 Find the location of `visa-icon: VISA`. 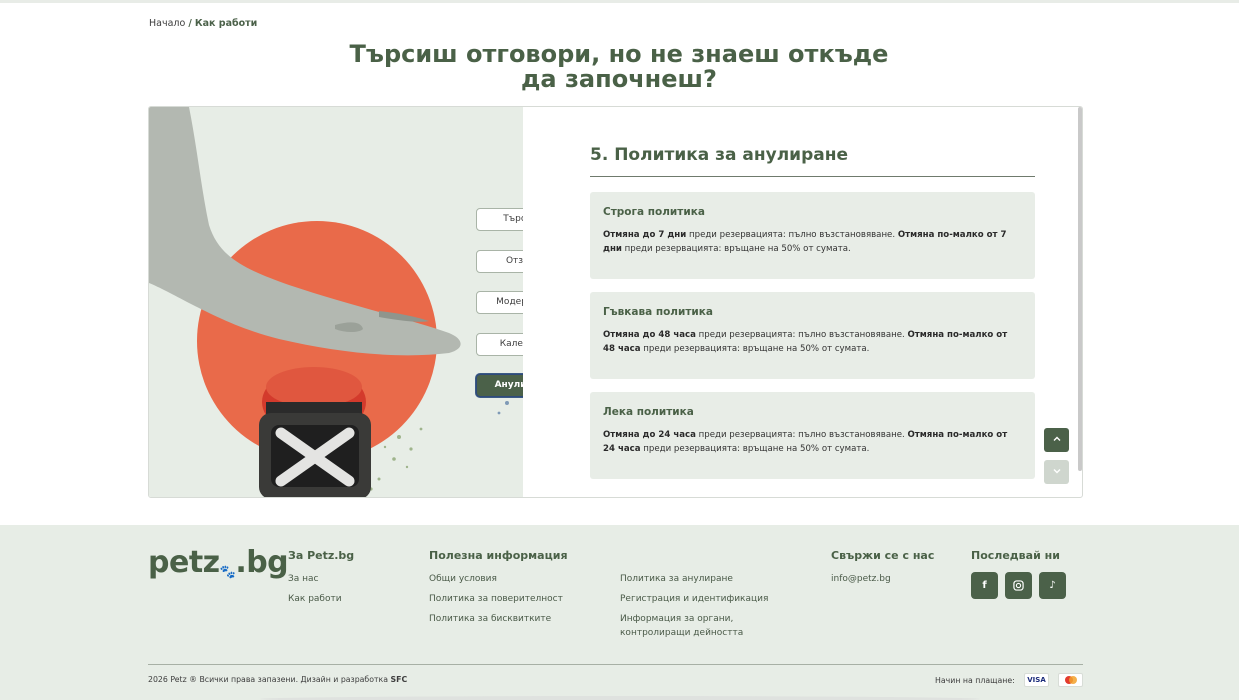

visa-icon: VISA is located at coordinates (1036, 680).